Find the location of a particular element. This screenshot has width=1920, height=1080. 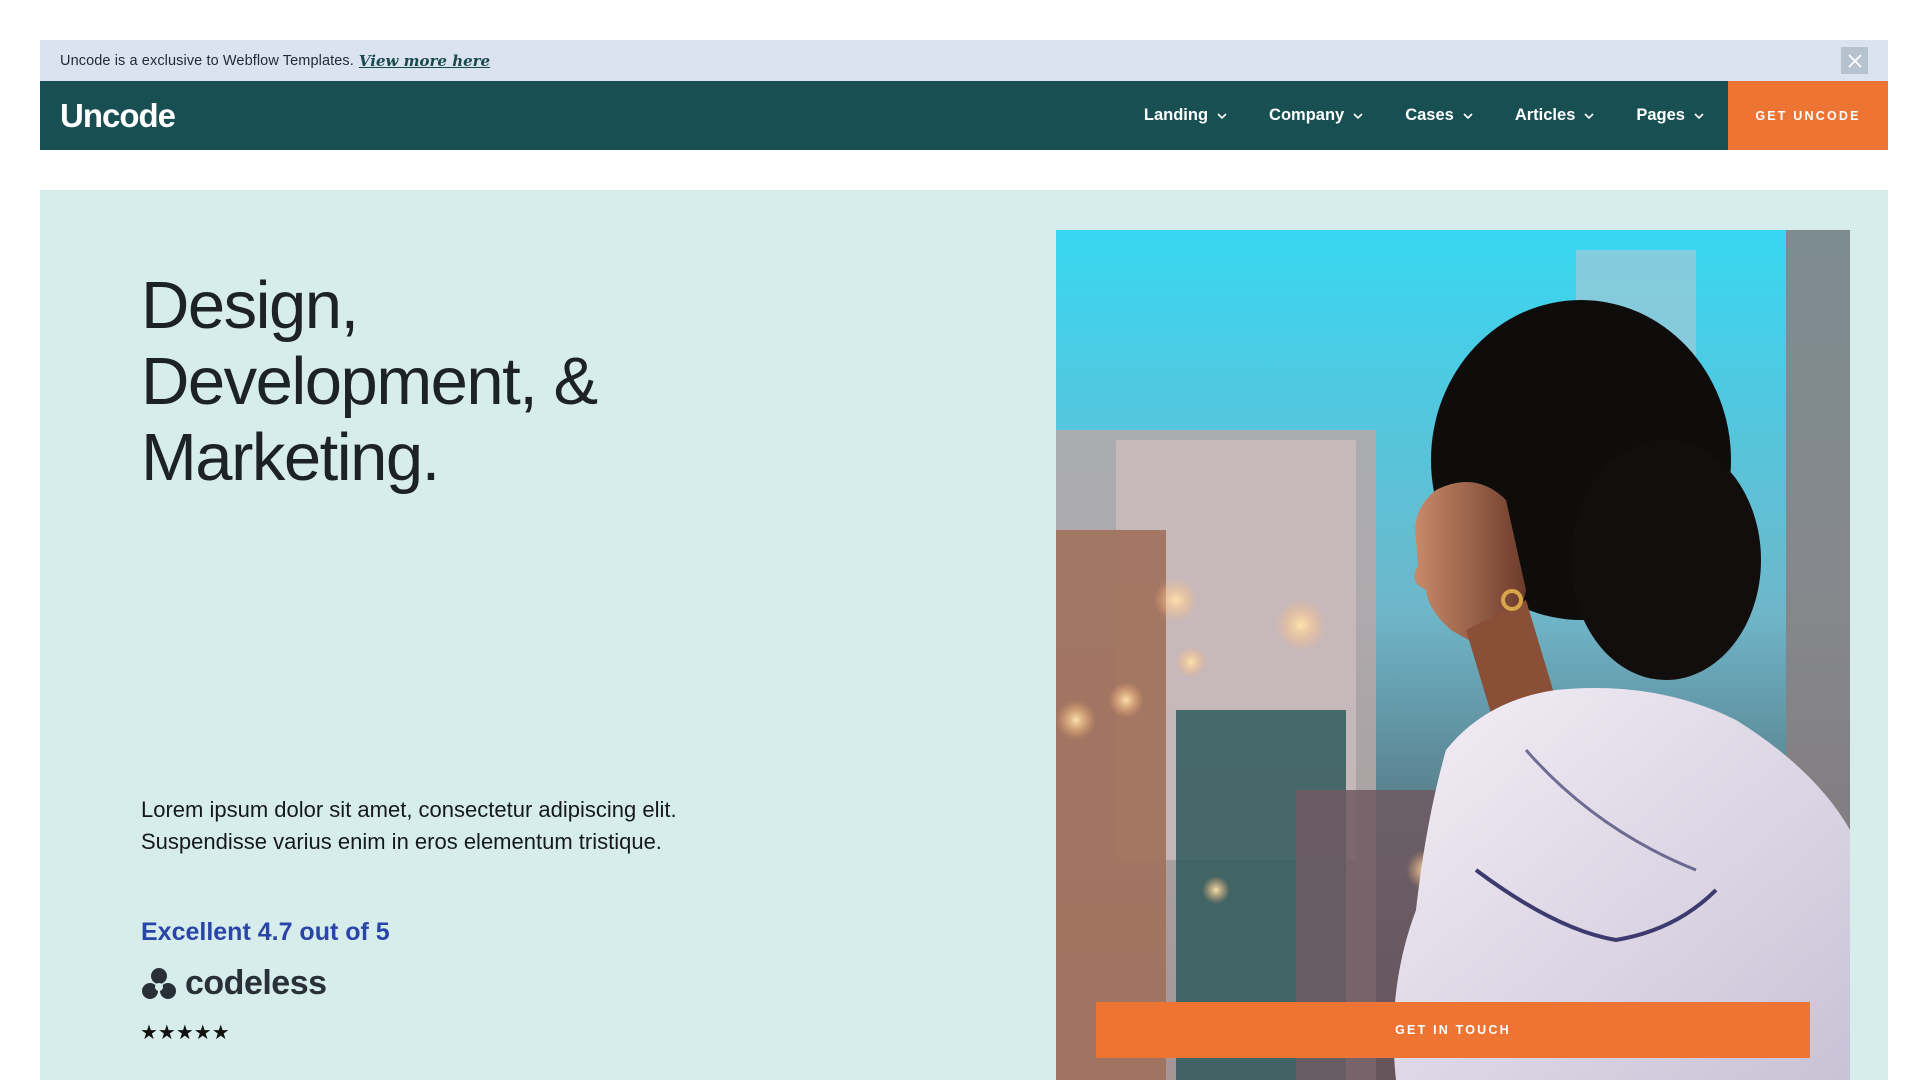

nav-item-cases: Cases is located at coordinates (1442, 115).